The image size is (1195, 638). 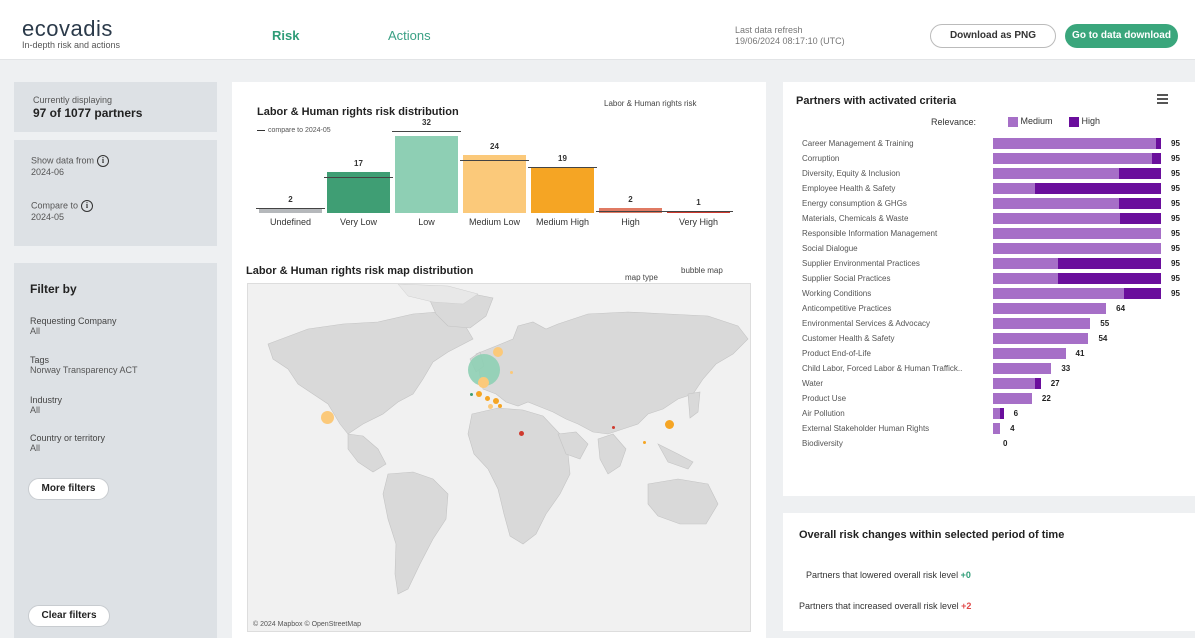 I want to click on criteria-total: 33, so click(x=1066, y=368).